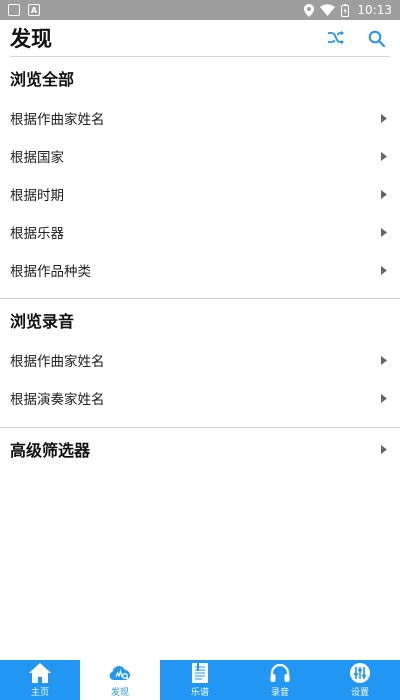 This screenshot has height=700, width=400. What do you see at coordinates (37, 234) in the screenshot?
I see `row-label: 根据乐器` at bounding box center [37, 234].